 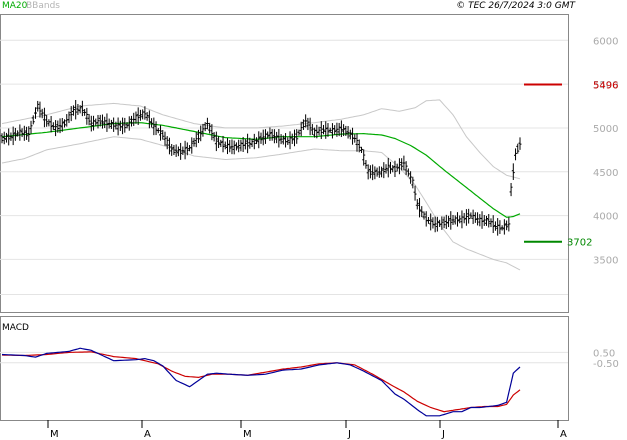 I want to click on x-axis: MAMJJA, so click(x=307, y=430).